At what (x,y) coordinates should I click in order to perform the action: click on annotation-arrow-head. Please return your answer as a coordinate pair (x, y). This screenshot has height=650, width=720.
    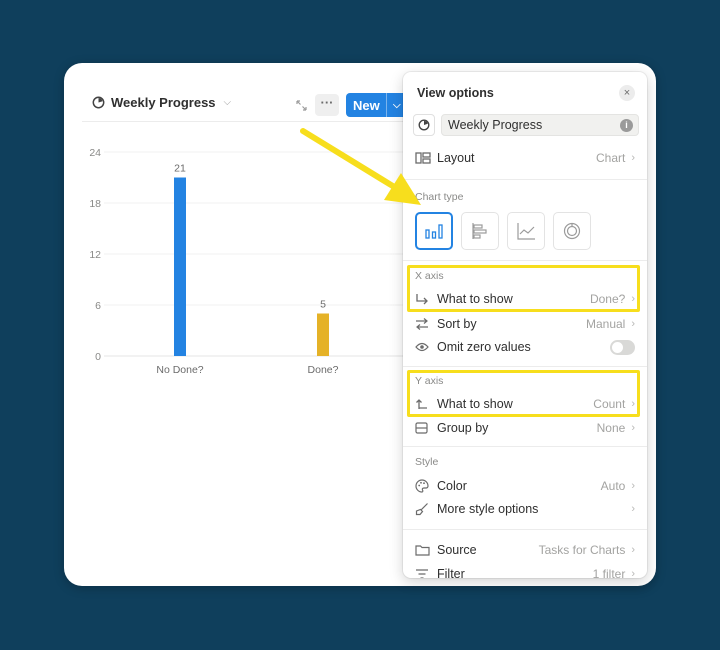
    Looking at the image, I should click on (402, 189).